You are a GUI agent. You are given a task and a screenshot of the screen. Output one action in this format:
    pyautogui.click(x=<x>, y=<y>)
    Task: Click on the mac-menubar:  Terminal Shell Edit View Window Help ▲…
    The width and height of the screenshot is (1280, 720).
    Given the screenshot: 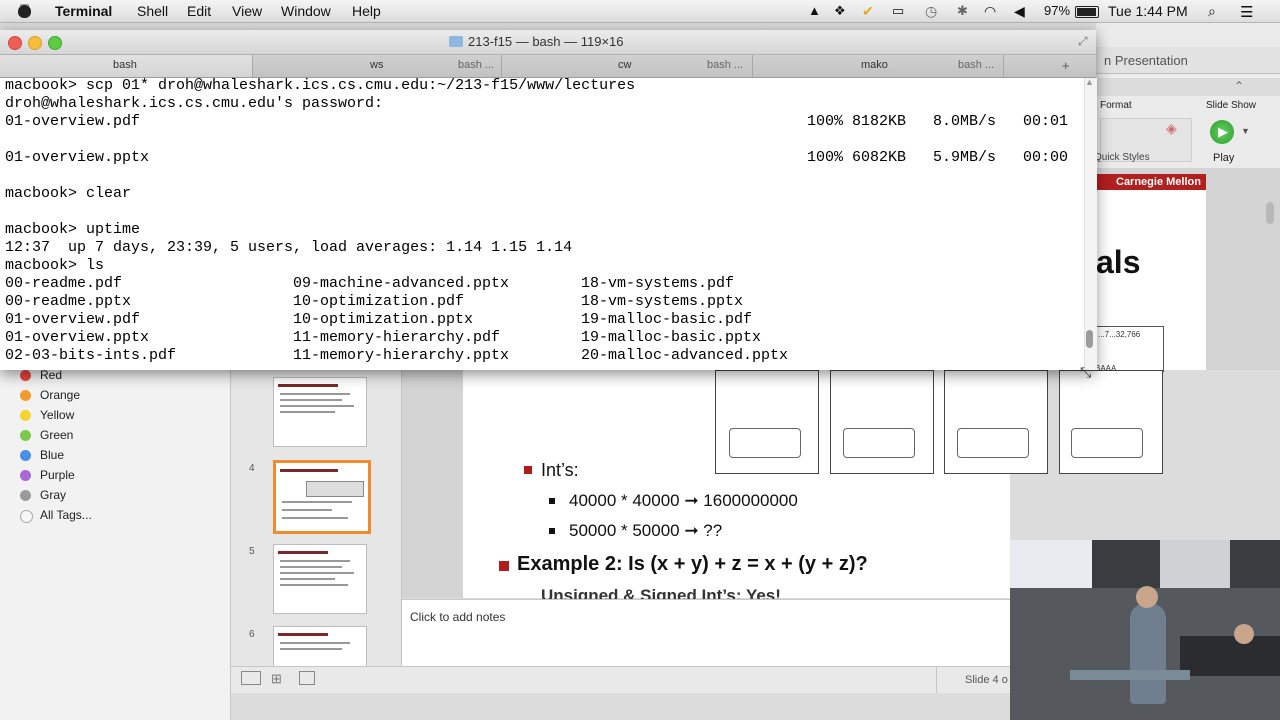 What is the action you would take?
    pyautogui.click(x=640, y=11)
    